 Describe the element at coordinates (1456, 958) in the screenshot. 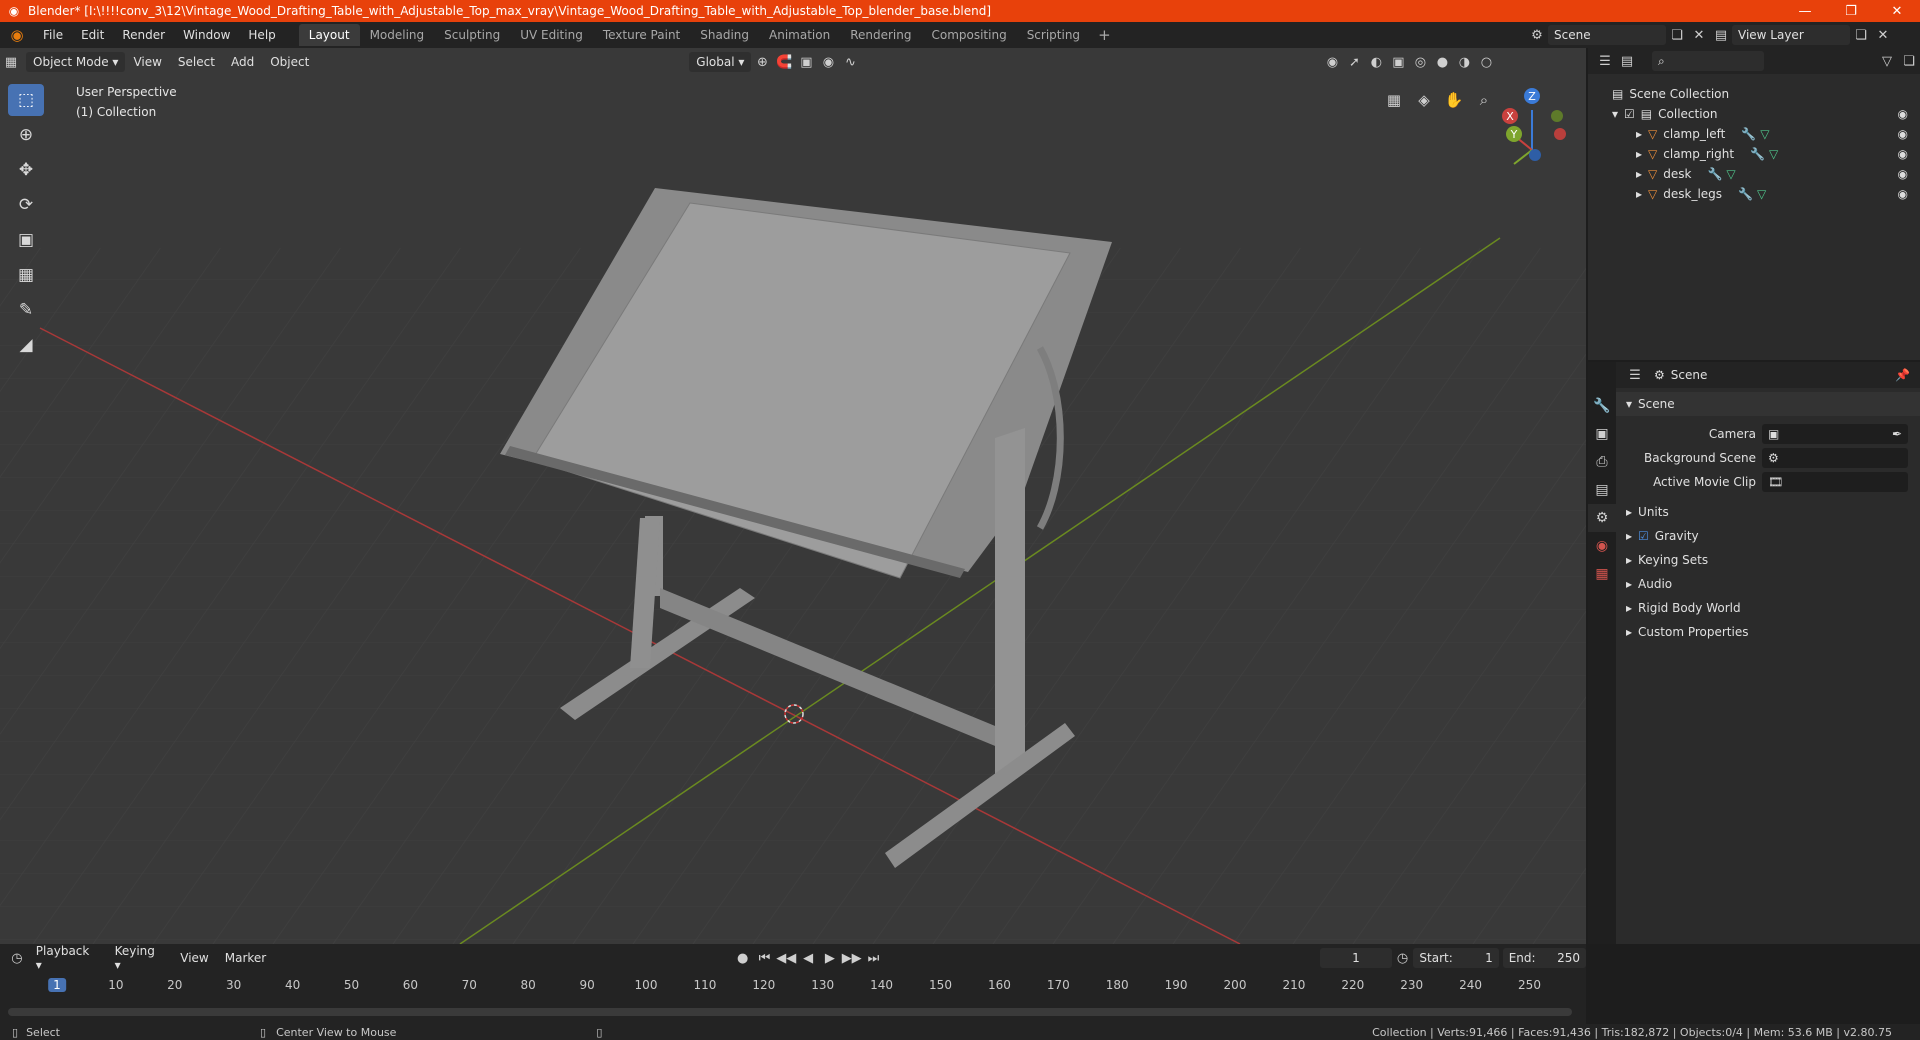

I see `start-frame-field: Start: 1` at that location.